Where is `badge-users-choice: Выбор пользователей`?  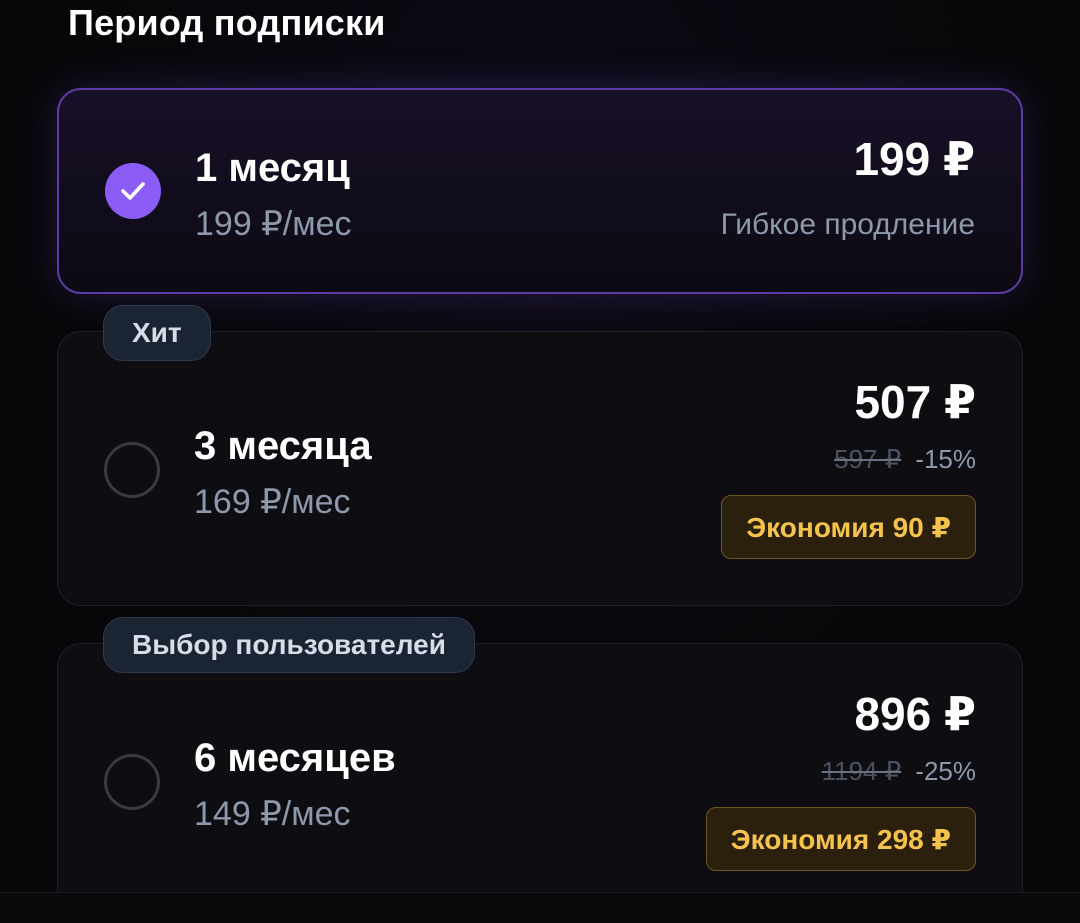 badge-users-choice: Выбор пользователей is located at coordinates (289, 645).